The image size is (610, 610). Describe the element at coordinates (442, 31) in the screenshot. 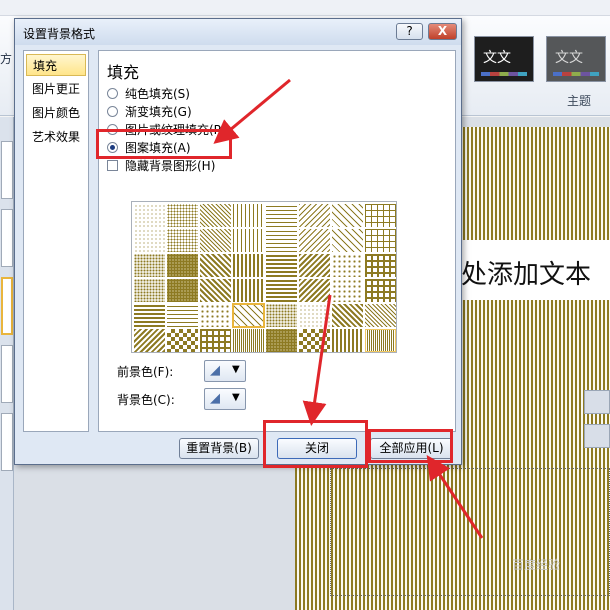

I see `close-icon: X` at that location.